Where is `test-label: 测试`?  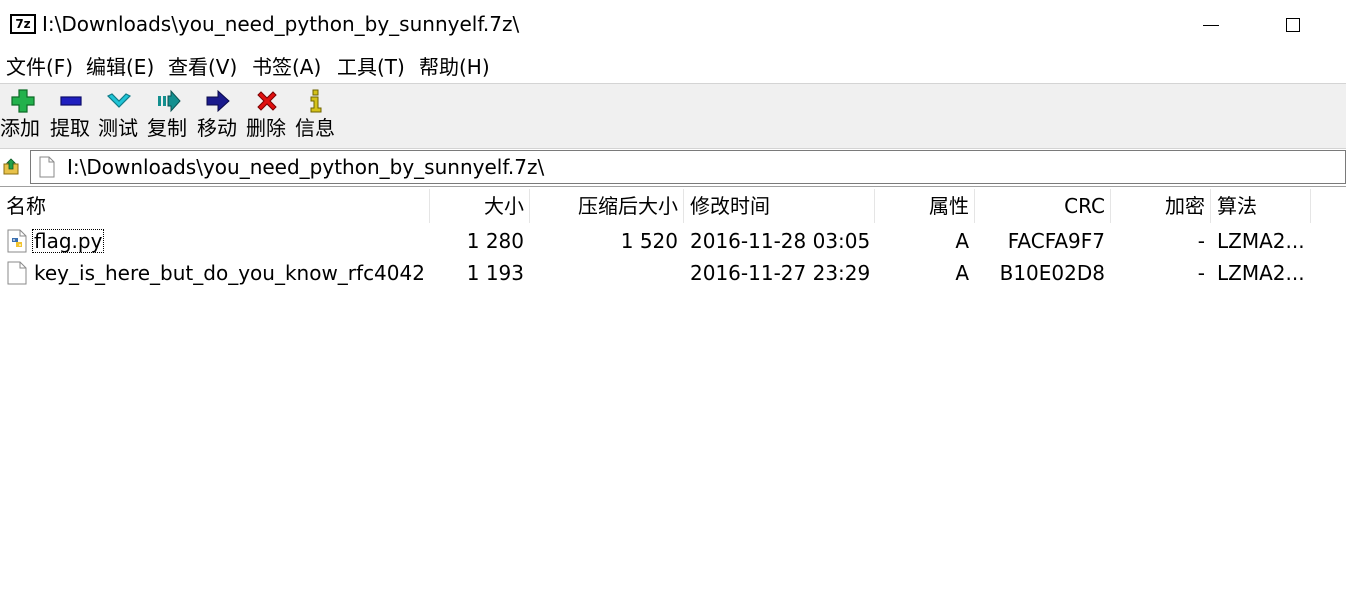 test-label: 测试 is located at coordinates (118, 128).